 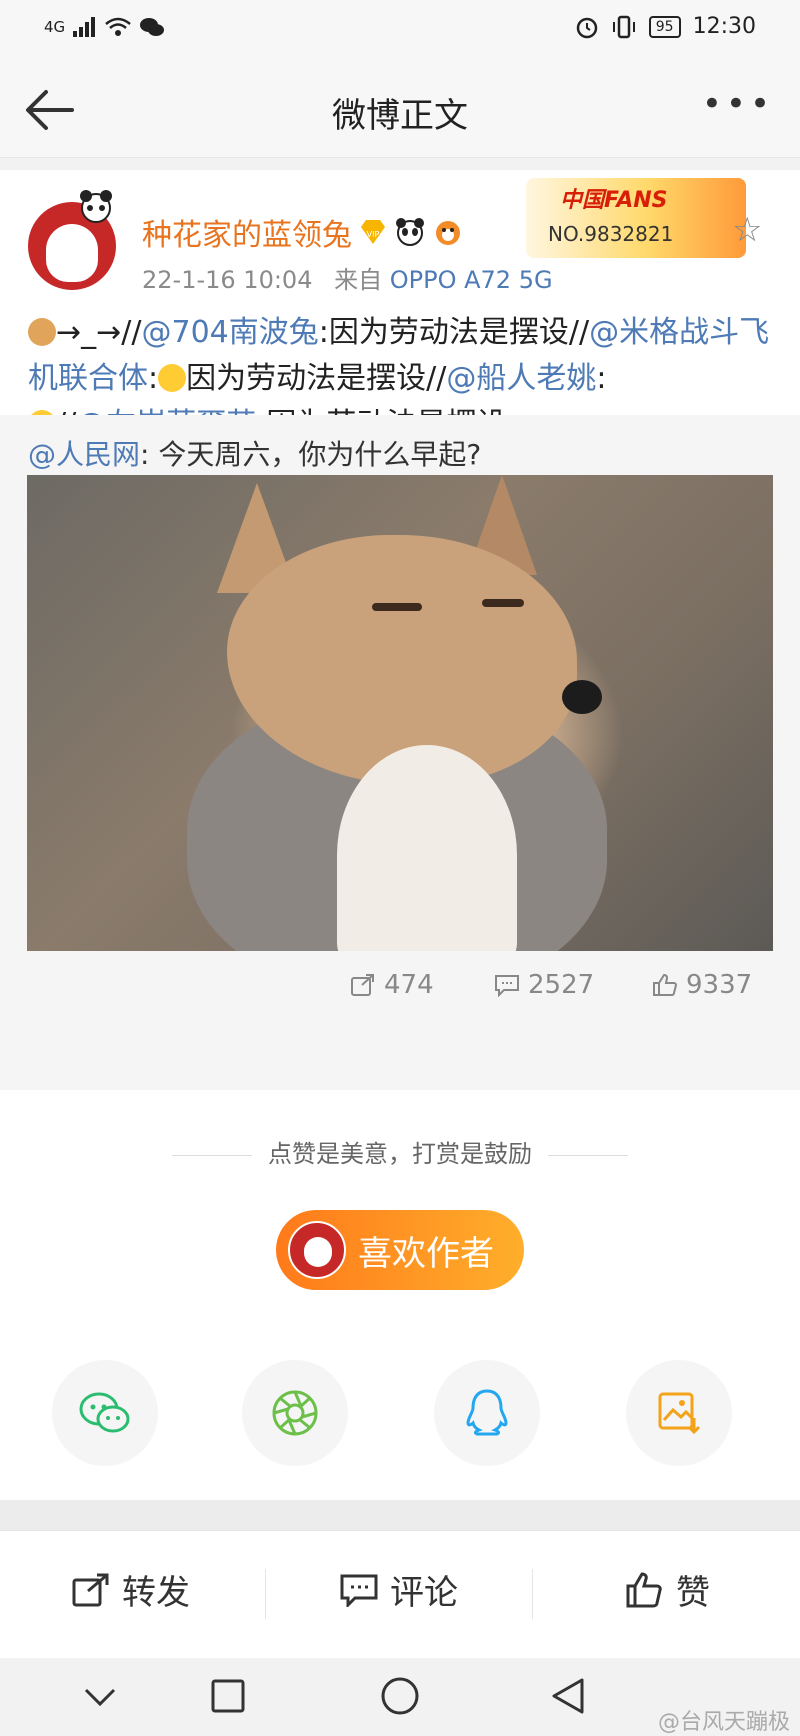 What do you see at coordinates (719, 985) in the screenshot?
I see `like-count-value: 9337` at bounding box center [719, 985].